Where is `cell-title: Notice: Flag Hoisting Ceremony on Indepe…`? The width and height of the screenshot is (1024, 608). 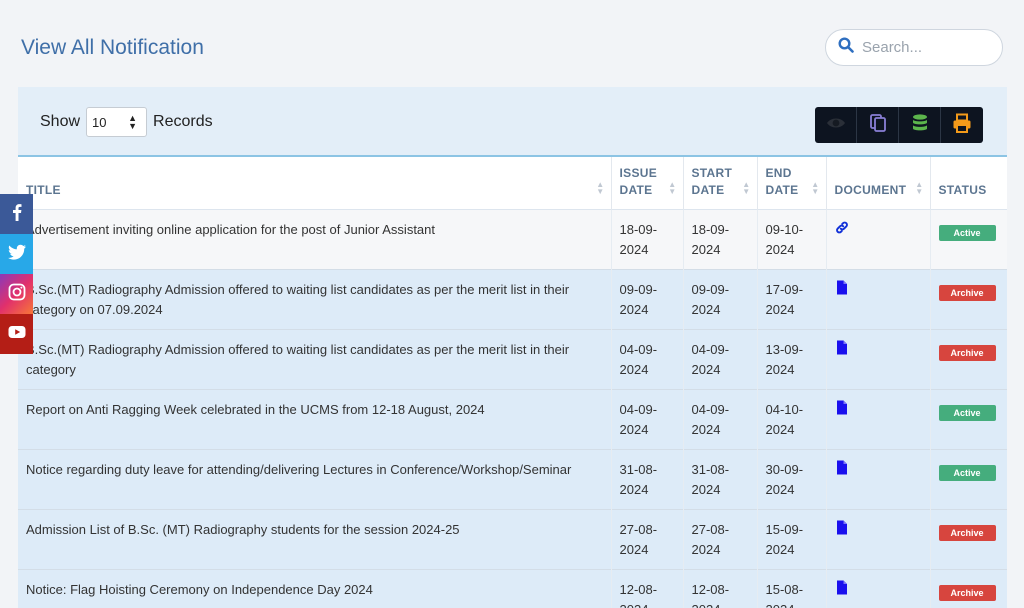 cell-title: Notice: Flag Hoisting Ceremony on Indepe… is located at coordinates (315, 588).